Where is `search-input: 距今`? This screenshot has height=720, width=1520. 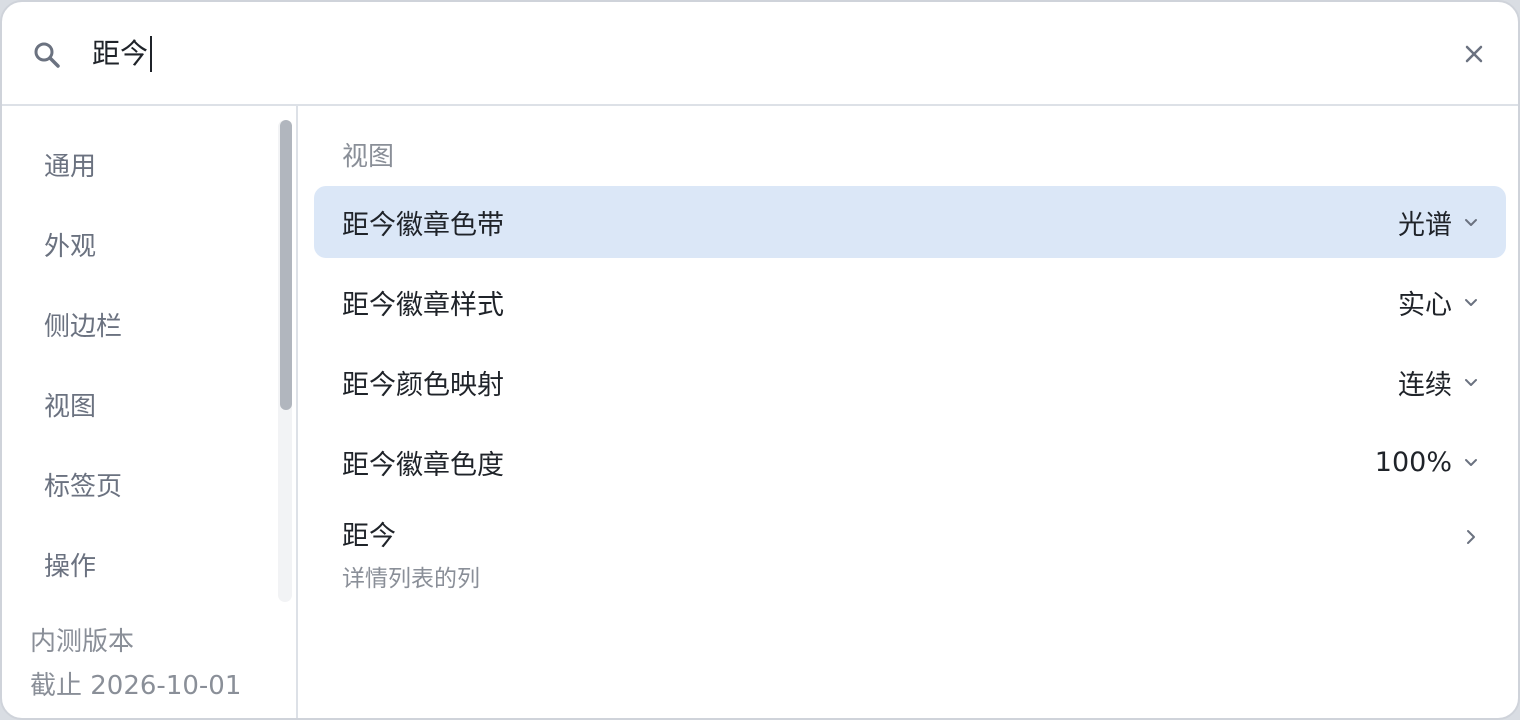 search-input: 距今 is located at coordinates (122, 54).